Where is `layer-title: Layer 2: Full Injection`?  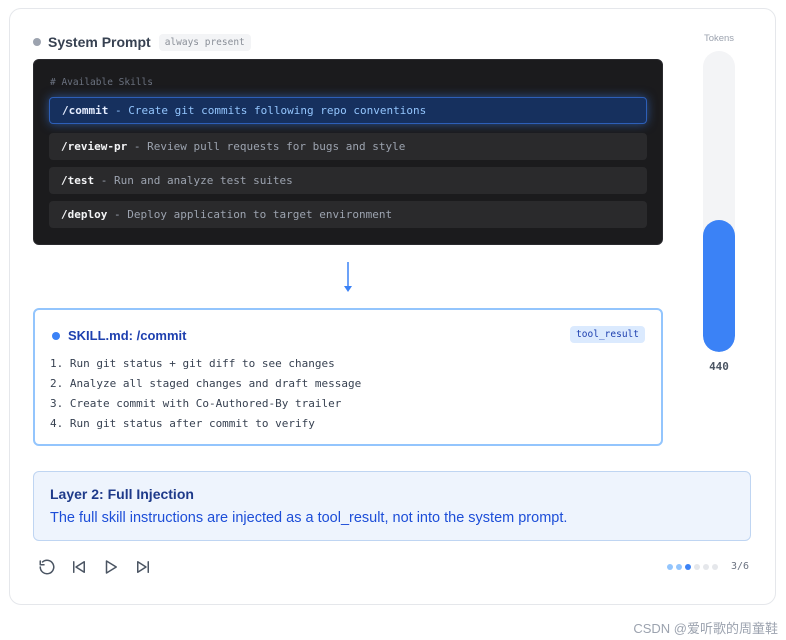
layer-title: Layer 2: Full Injection is located at coordinates (122, 494).